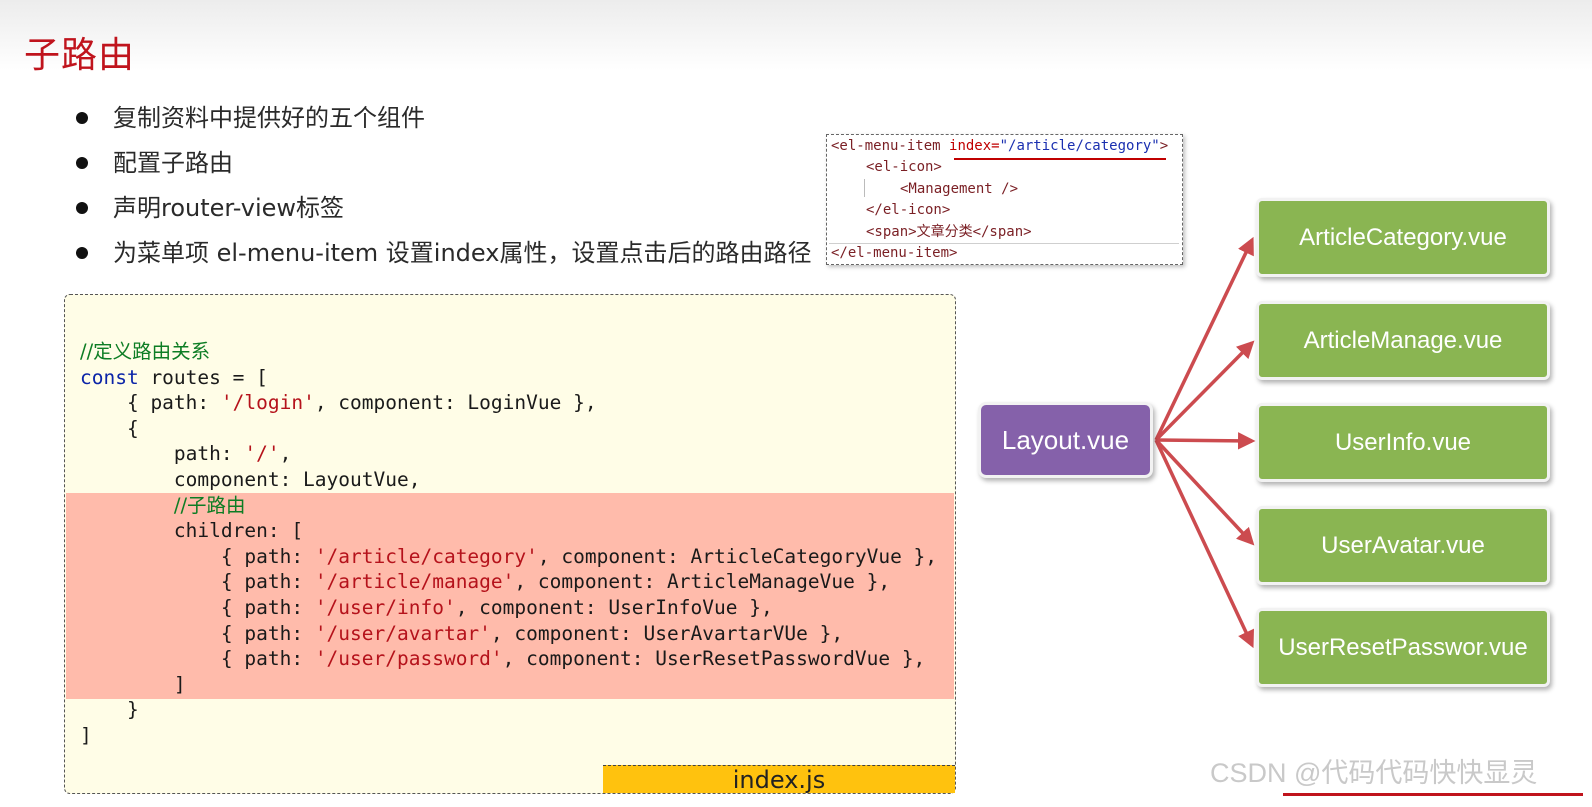 Image resolution: width=1592 pixels, height=807 pixels. What do you see at coordinates (1403, 545) in the screenshot?
I see `user-avatar-node: UserAvatar.vue` at bounding box center [1403, 545].